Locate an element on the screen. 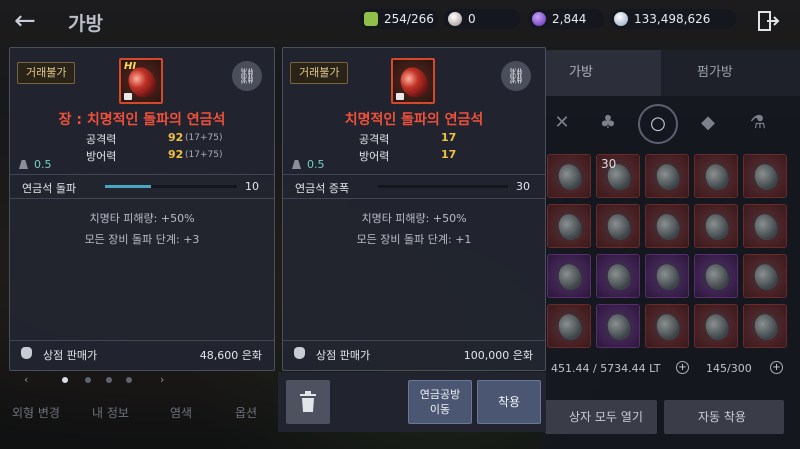 Image resolution: width=800 pixels, height=449 pixels. lock-icon is located at coordinates (128, 96).